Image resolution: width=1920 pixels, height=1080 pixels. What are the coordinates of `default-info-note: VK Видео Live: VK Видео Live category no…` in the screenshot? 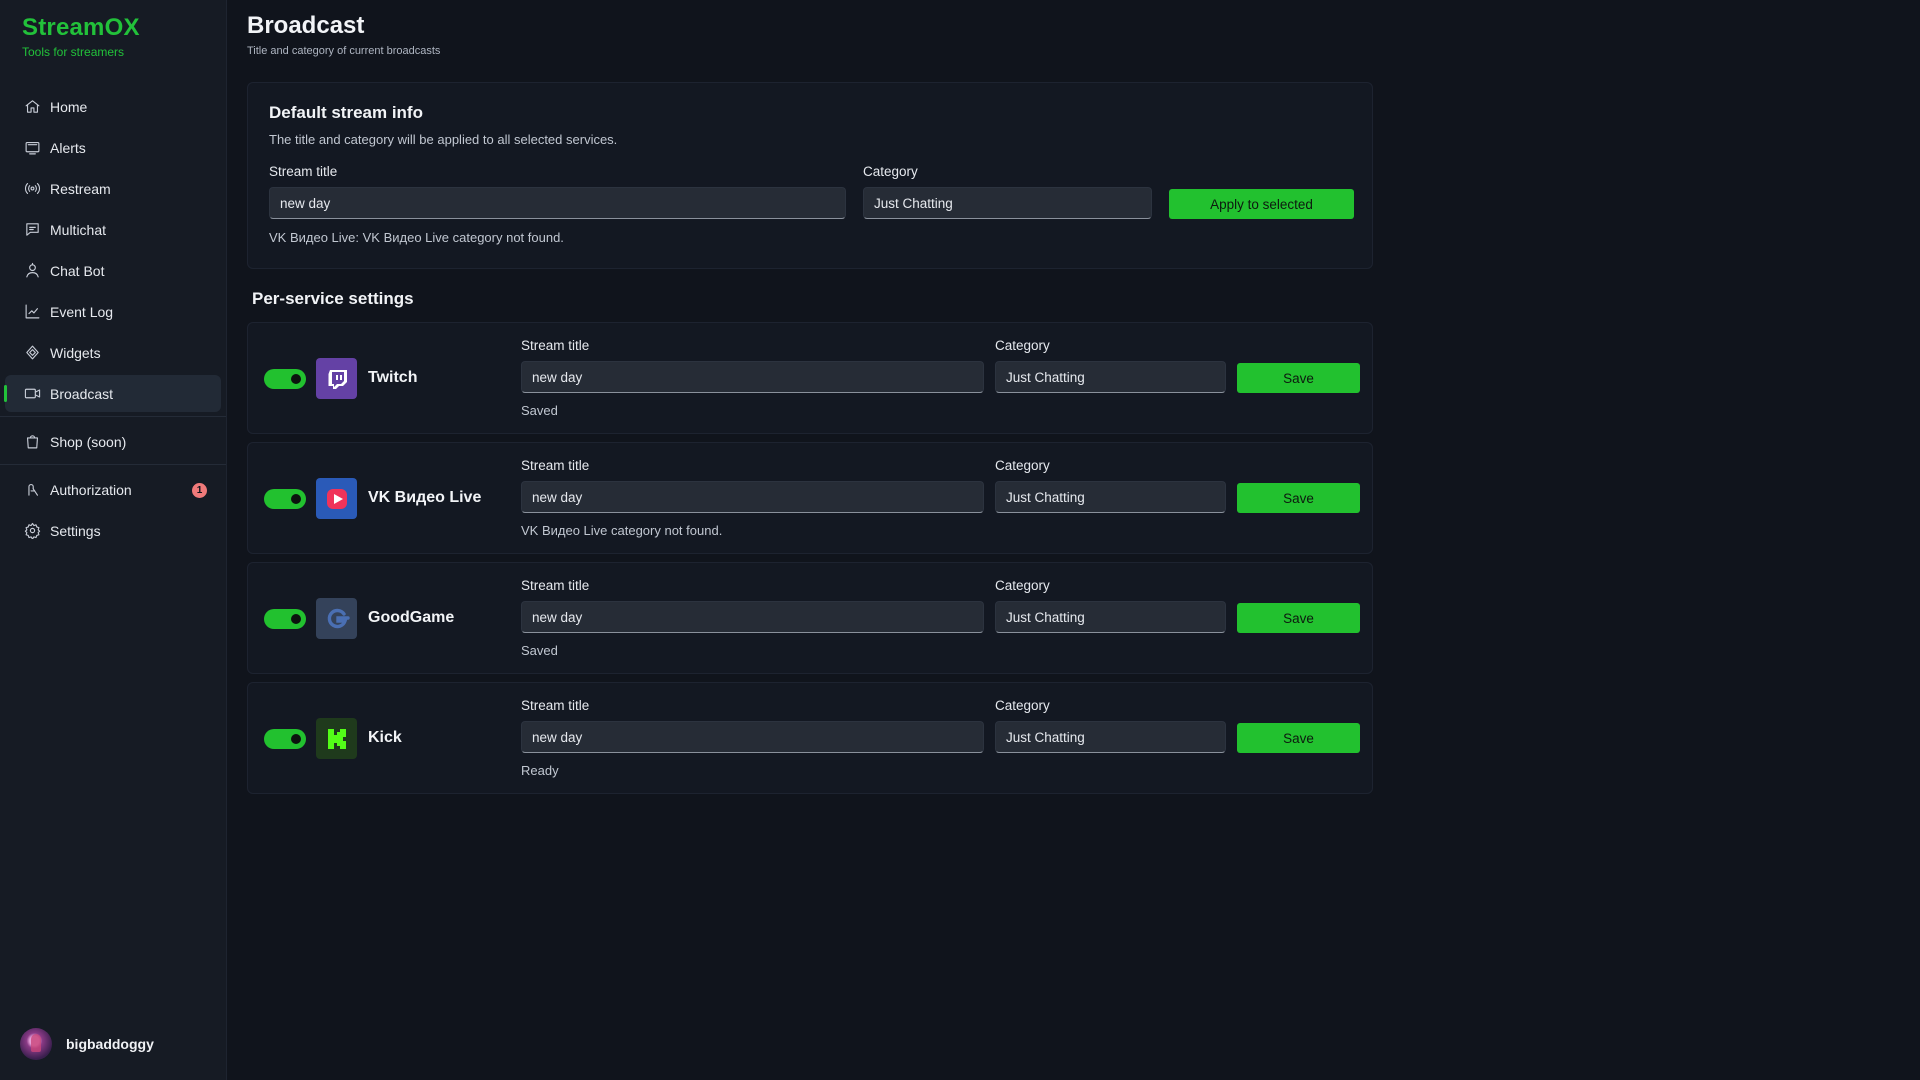 It's located at (416, 237).